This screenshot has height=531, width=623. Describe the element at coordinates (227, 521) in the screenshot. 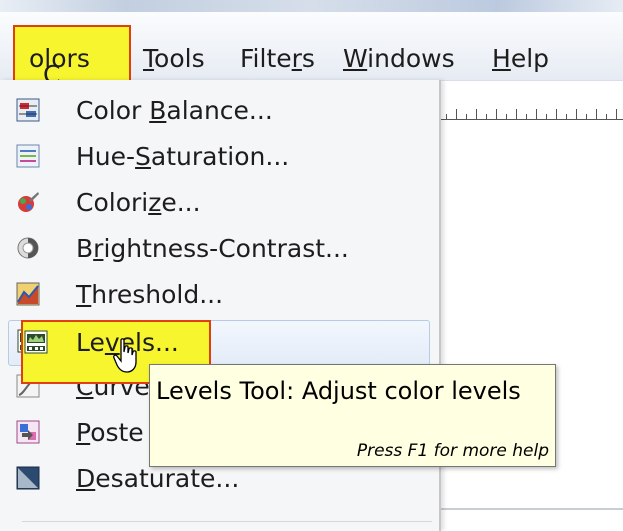

I see `menu-separator` at that location.